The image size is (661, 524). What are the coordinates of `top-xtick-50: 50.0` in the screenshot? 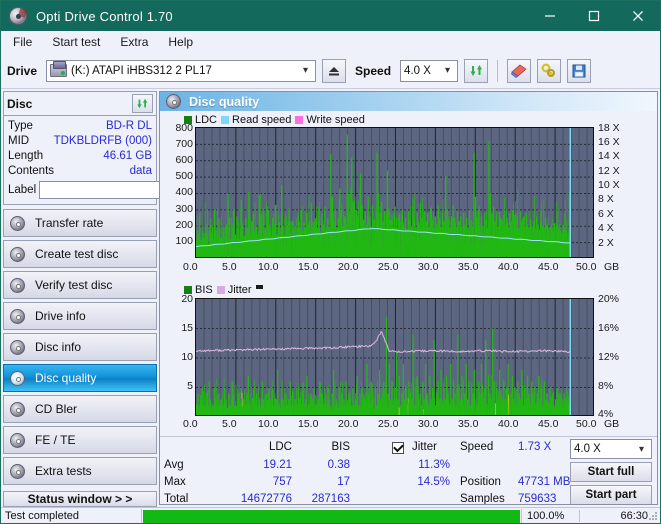 It's located at (586, 267).